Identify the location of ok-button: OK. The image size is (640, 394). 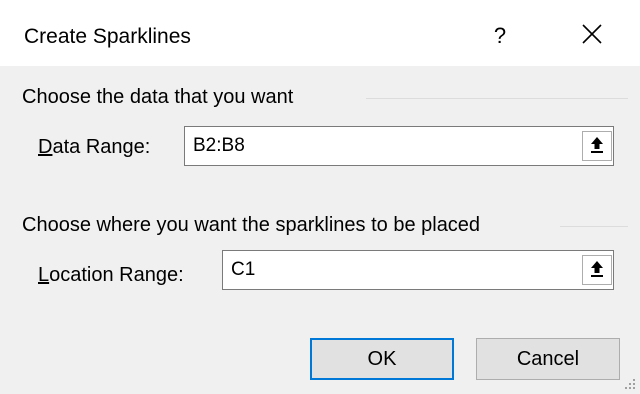
(382, 359).